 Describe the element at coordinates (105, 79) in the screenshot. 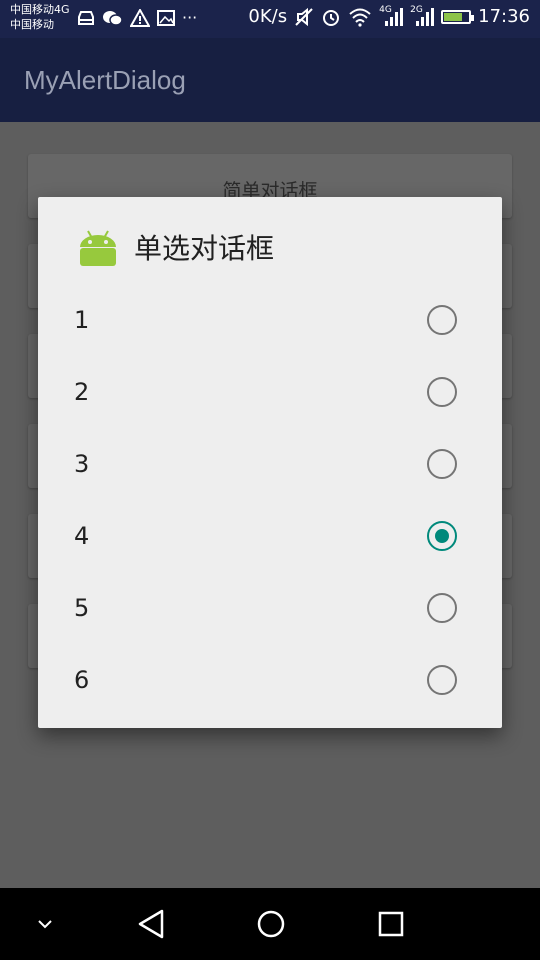

I see `app-title: MyAlertDialog` at that location.